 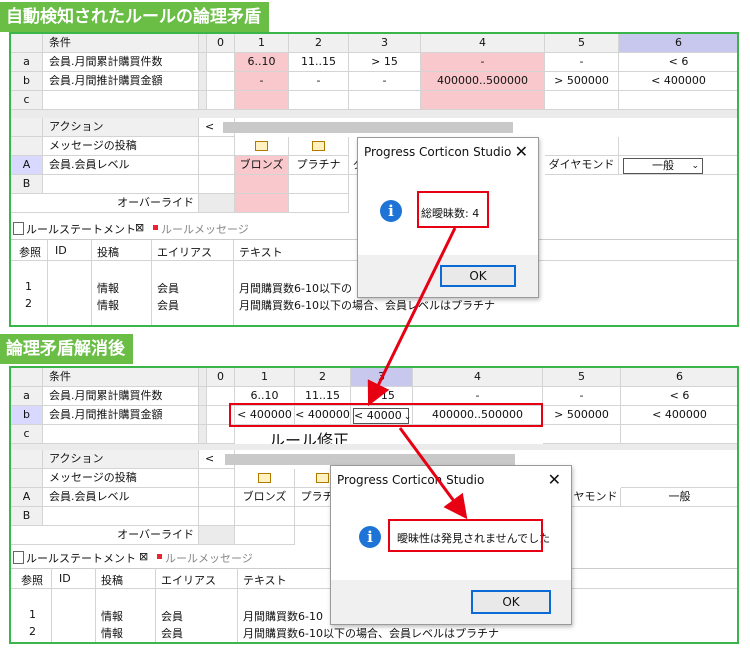 What do you see at coordinates (412, 317) in the screenshot?
I see `arrow-to-fix` at bounding box center [412, 317].